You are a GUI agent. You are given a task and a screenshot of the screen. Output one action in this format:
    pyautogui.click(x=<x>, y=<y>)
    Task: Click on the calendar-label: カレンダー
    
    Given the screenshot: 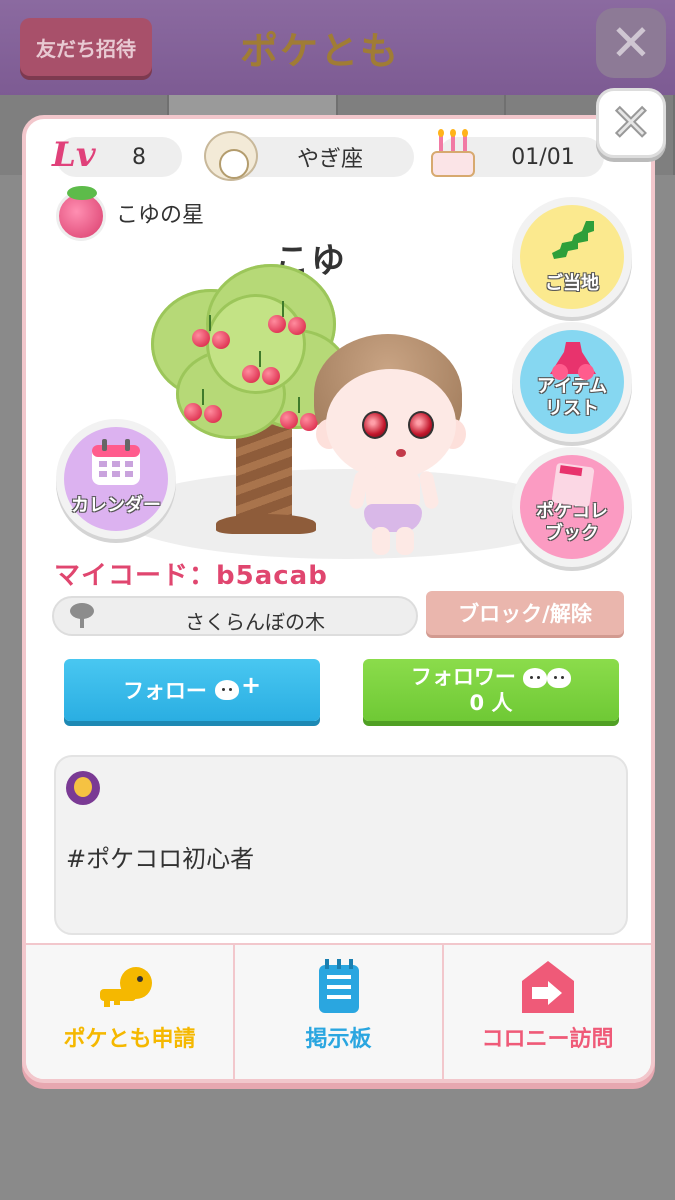 What is the action you would take?
    pyautogui.click(x=116, y=505)
    